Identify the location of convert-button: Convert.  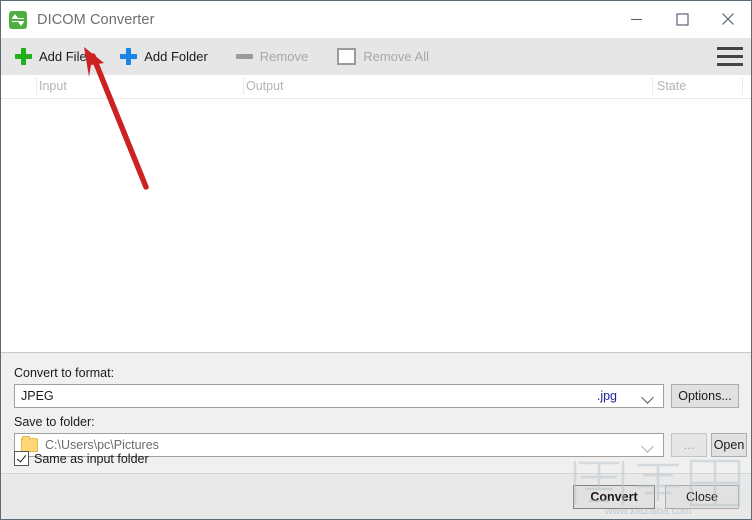
(614, 497).